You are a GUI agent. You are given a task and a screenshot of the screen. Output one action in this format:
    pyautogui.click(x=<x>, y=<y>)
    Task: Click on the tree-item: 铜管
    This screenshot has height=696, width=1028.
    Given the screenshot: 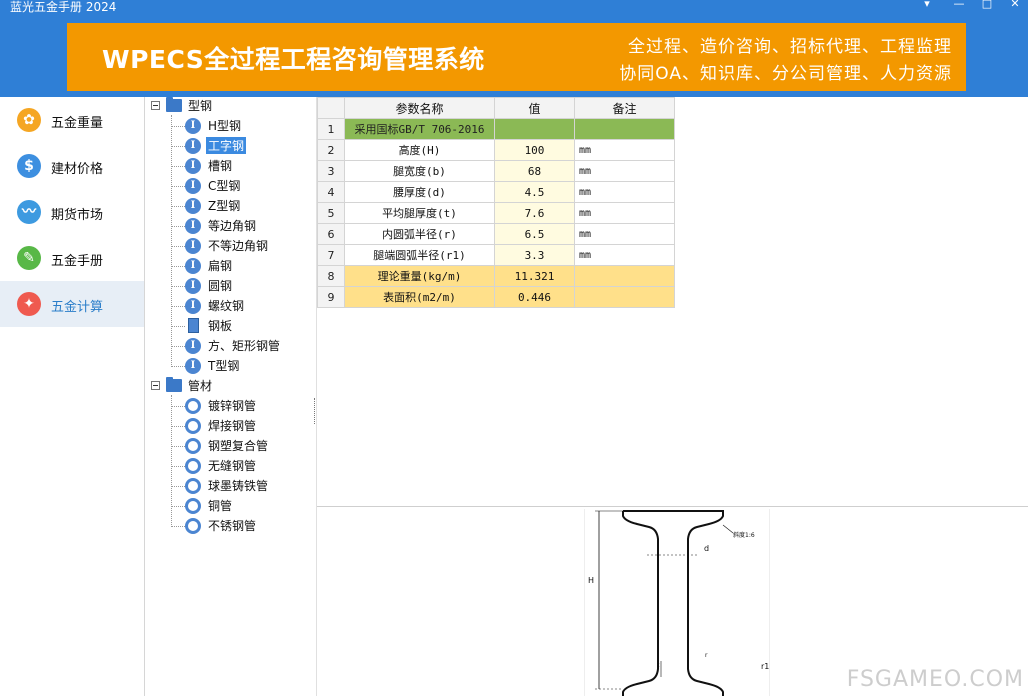 What is the action you would take?
    pyautogui.click(x=230, y=507)
    